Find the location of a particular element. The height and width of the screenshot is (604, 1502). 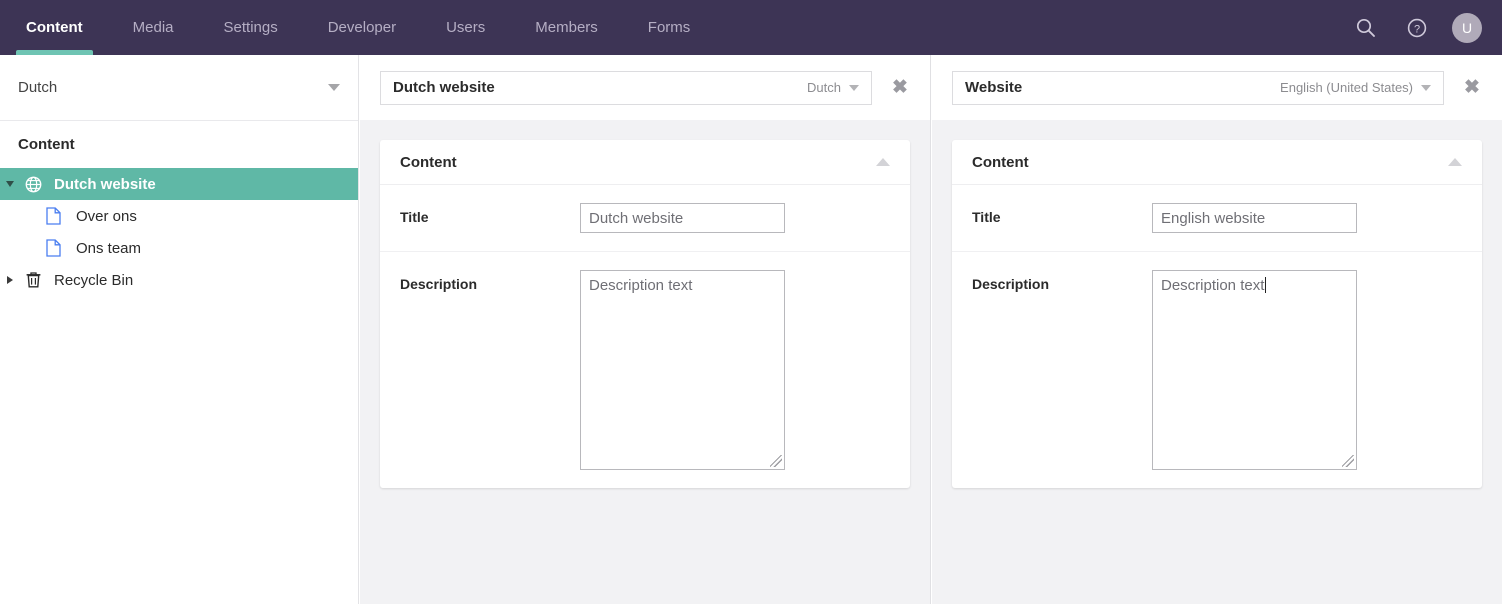

nav-tab-label: Media is located at coordinates (153, 27).